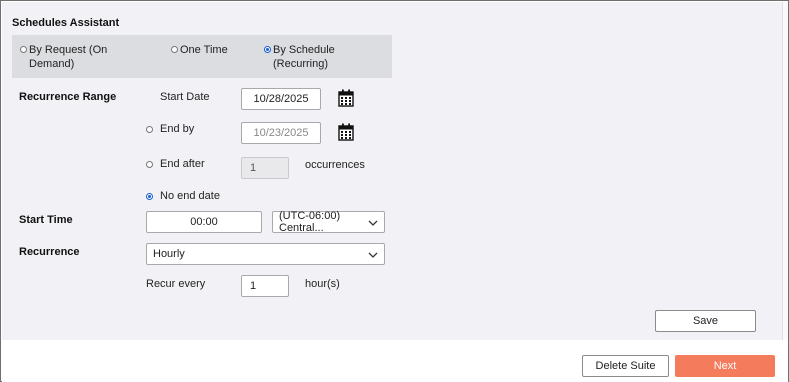  Describe the element at coordinates (265, 286) in the screenshot. I see `recur-every-input` at that location.